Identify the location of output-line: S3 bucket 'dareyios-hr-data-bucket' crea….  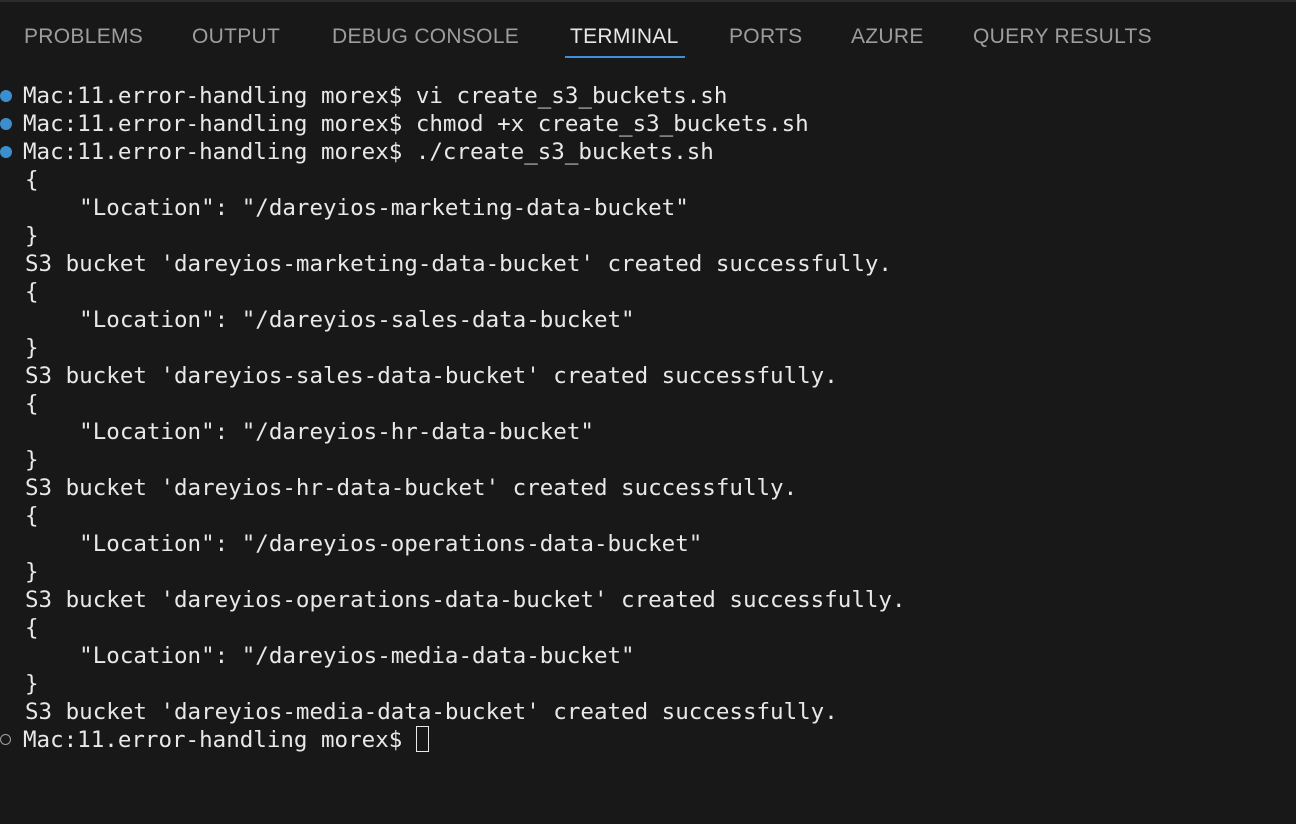
(411, 488).